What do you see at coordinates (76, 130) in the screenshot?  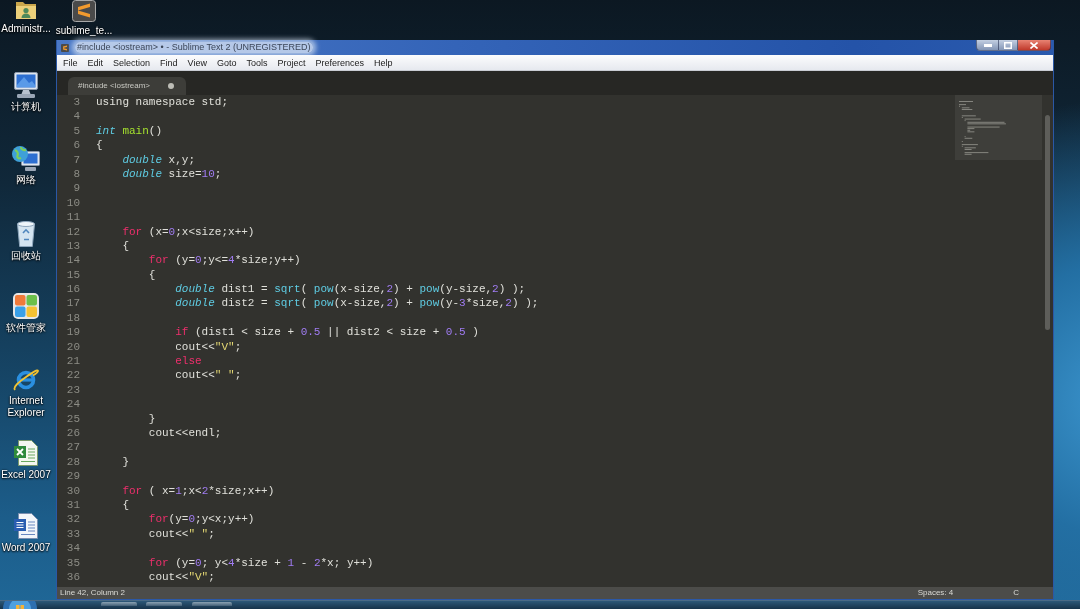 I see `line-number: 5` at bounding box center [76, 130].